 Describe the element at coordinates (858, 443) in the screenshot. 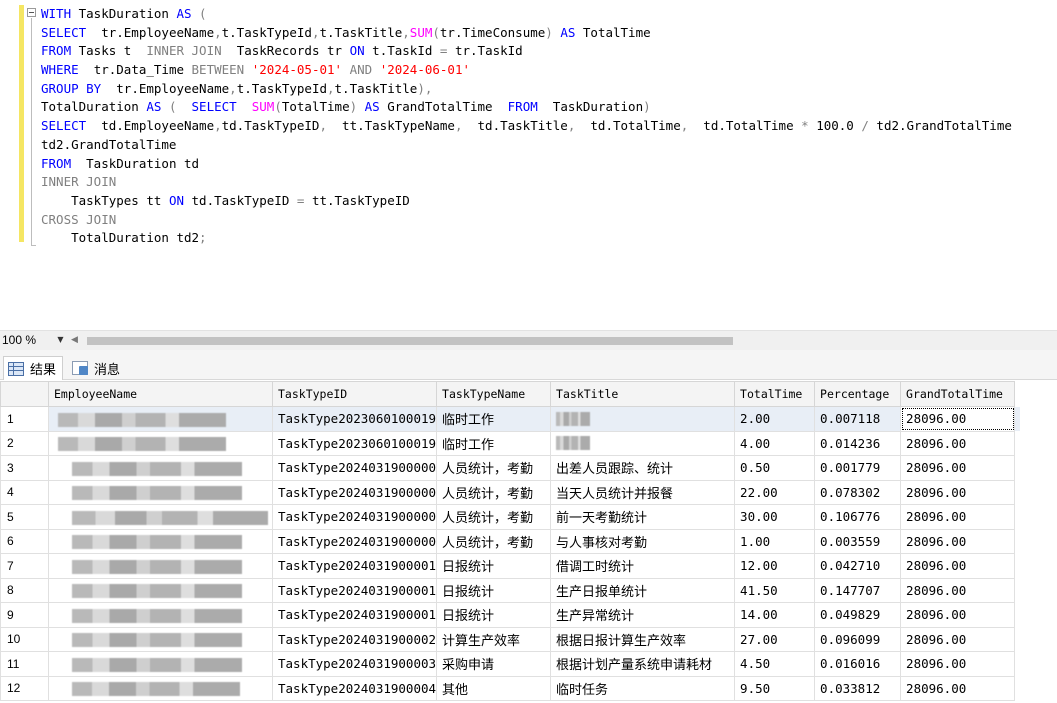

I see `cell-percentage: 0.014236` at that location.